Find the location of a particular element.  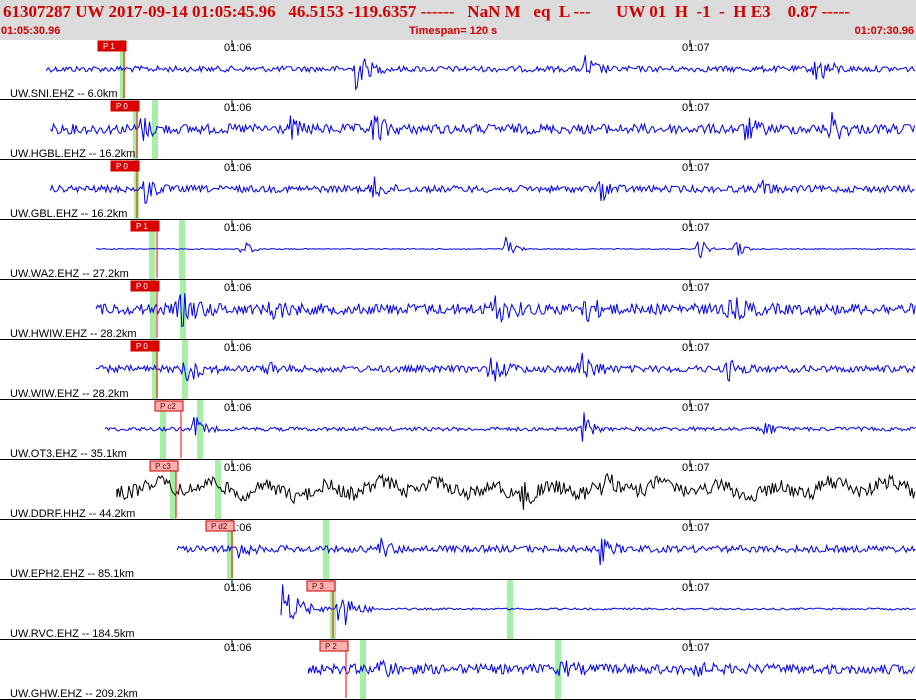

channel-label: UW.WIW.EHZ -- 28.2km is located at coordinates (69, 394).